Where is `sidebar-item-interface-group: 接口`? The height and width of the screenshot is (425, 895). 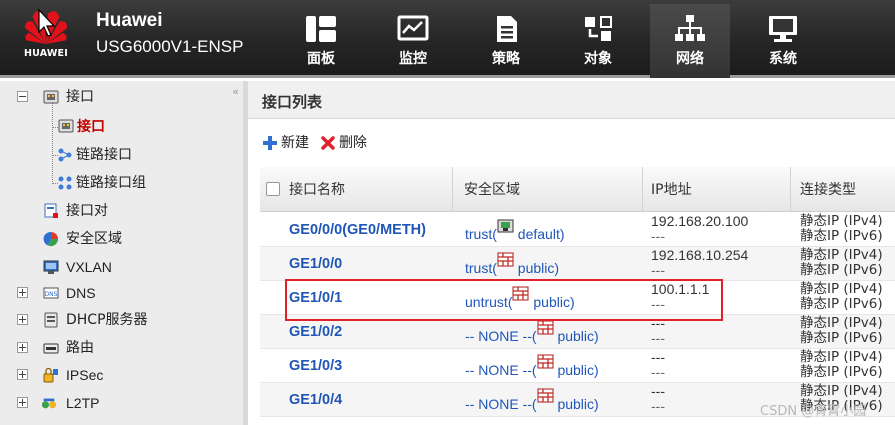
sidebar-item-interface-group: 接口 is located at coordinates (120, 97).